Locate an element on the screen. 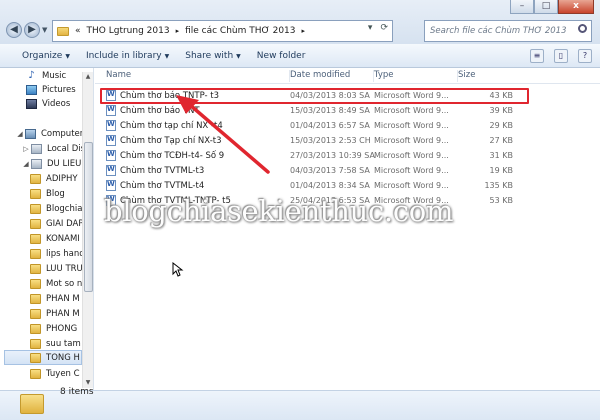 Image resolution: width=600 pixels, height=420 pixels. arrow-shaft is located at coordinates (229, 138).